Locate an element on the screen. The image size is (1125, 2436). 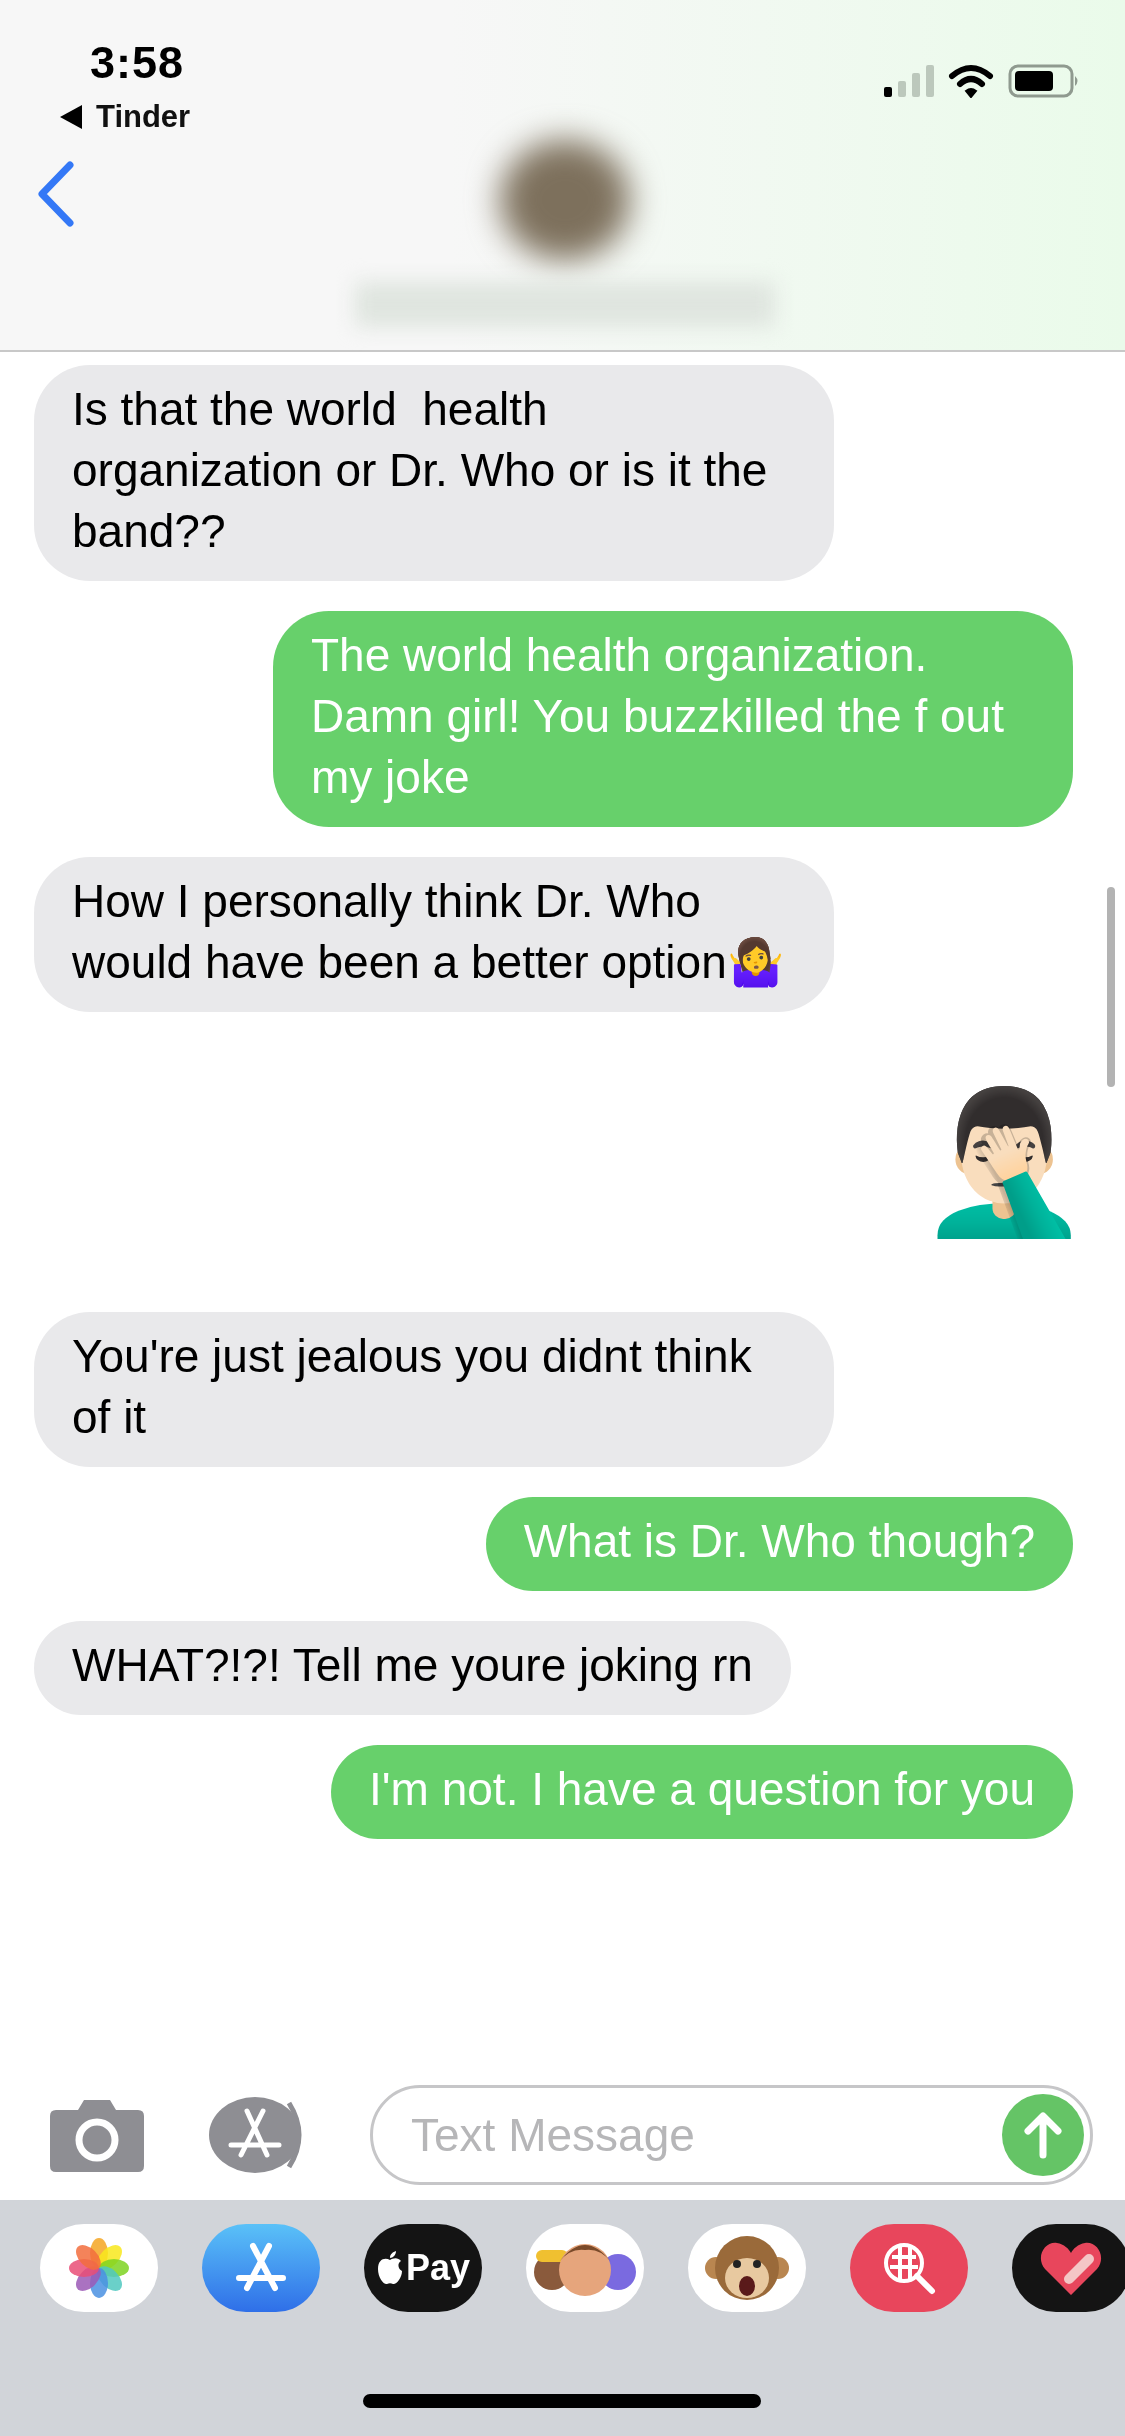
signal-icon is located at coordinates (909, 81).